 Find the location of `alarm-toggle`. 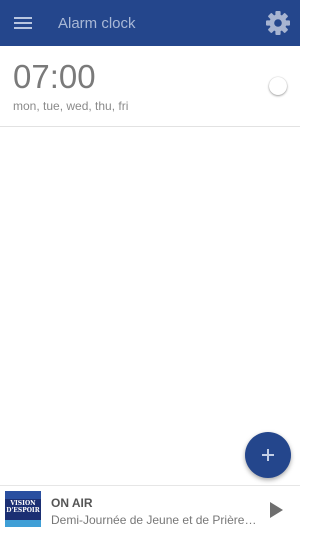

alarm-toggle is located at coordinates (277, 87).